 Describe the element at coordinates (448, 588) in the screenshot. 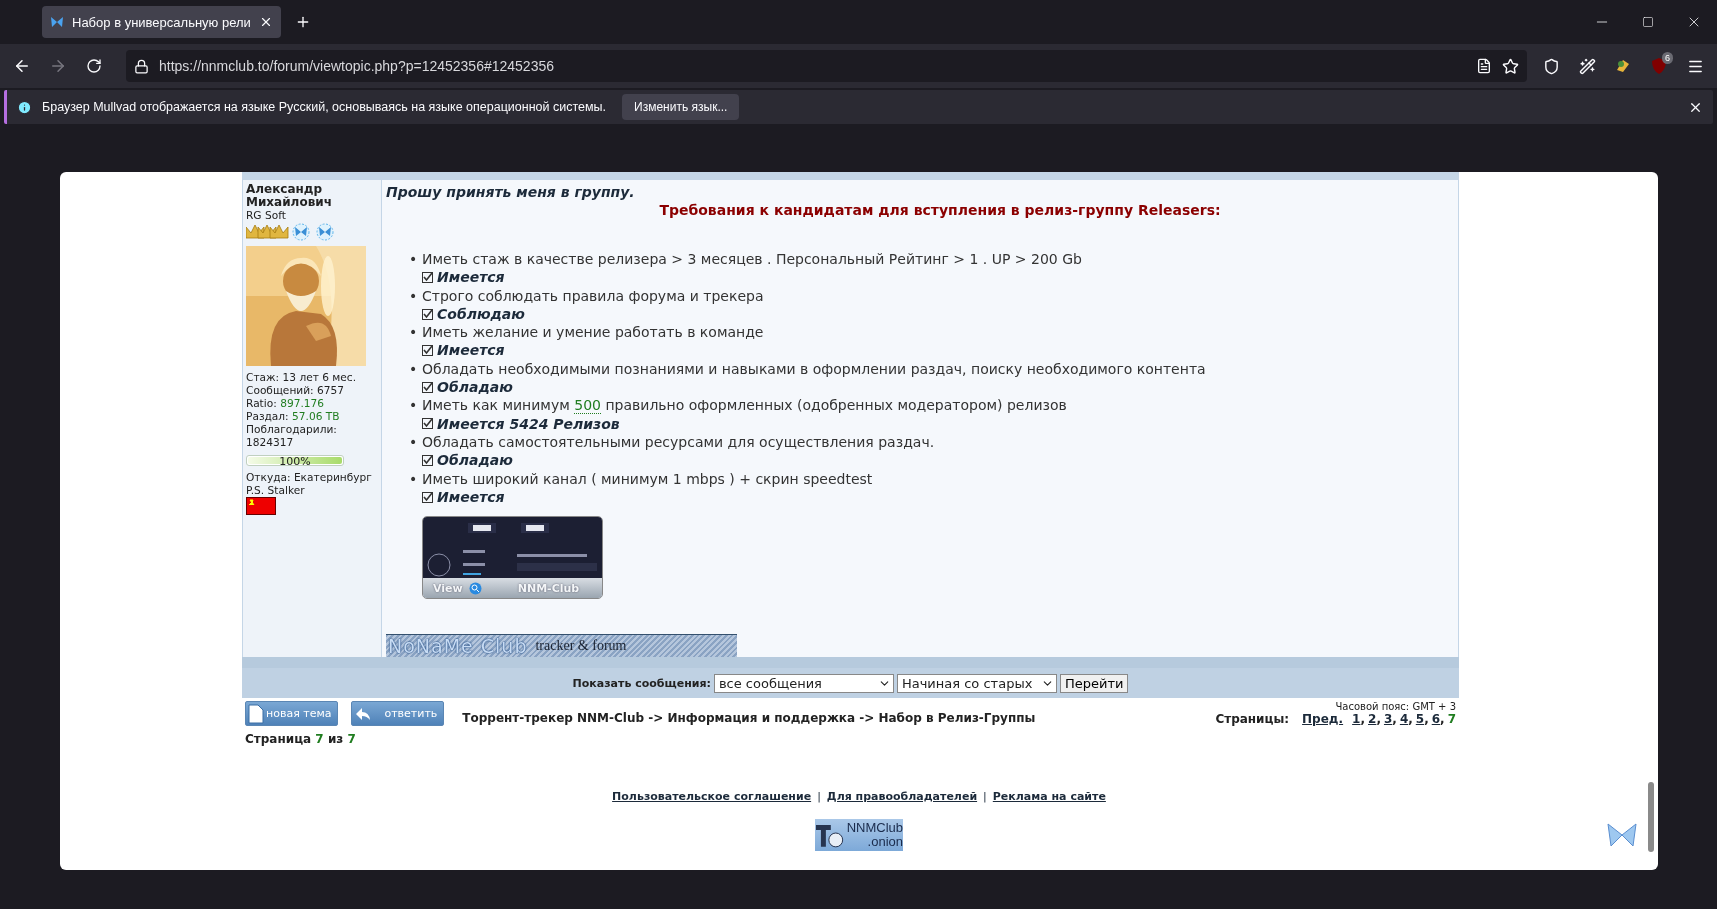

I see `view-label: View` at that location.